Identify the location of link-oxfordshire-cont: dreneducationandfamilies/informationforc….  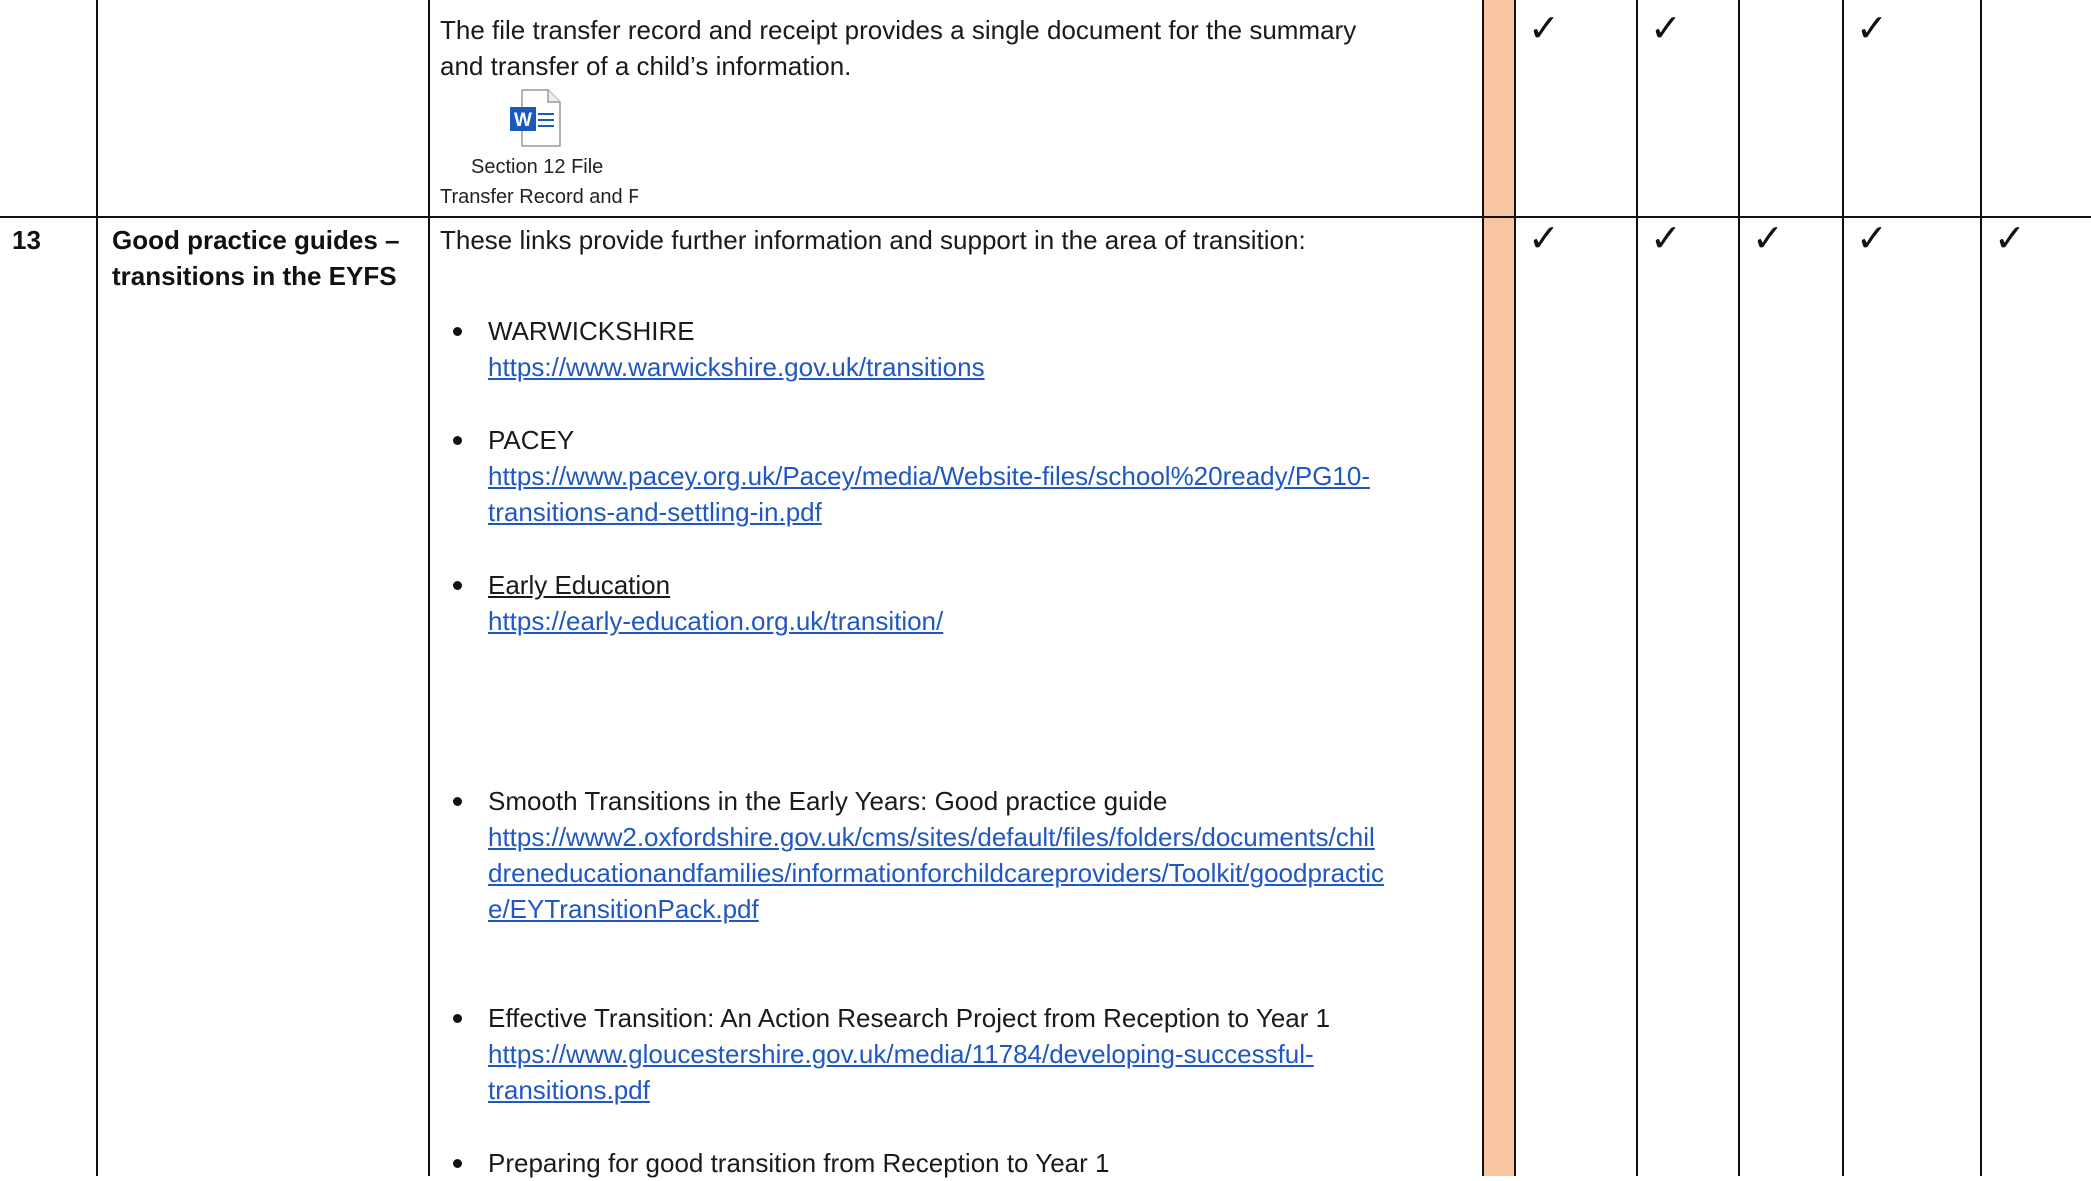
(936, 873).